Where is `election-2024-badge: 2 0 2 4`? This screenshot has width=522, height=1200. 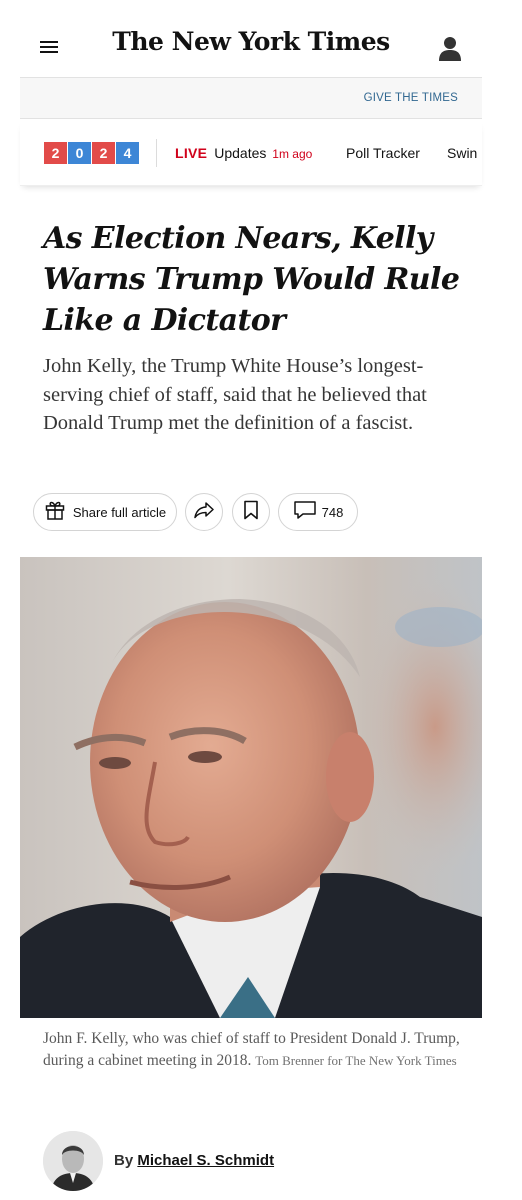
election-2024-badge: 2 0 2 4 is located at coordinates (92, 153).